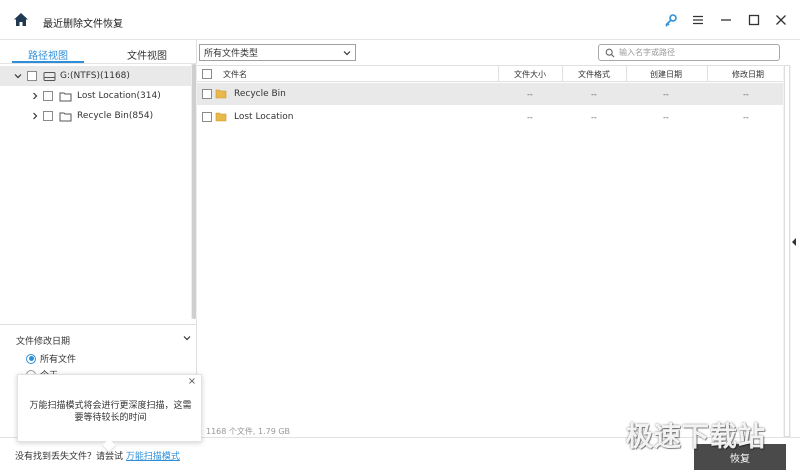 This screenshot has height=471, width=800. I want to click on no-files-text: 没有找到丢失文件？请尝试, so click(69, 457).